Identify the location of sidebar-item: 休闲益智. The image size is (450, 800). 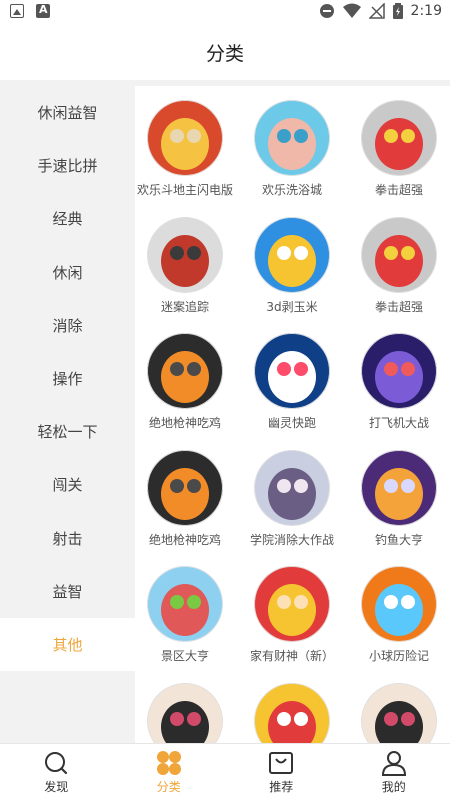
(67, 112).